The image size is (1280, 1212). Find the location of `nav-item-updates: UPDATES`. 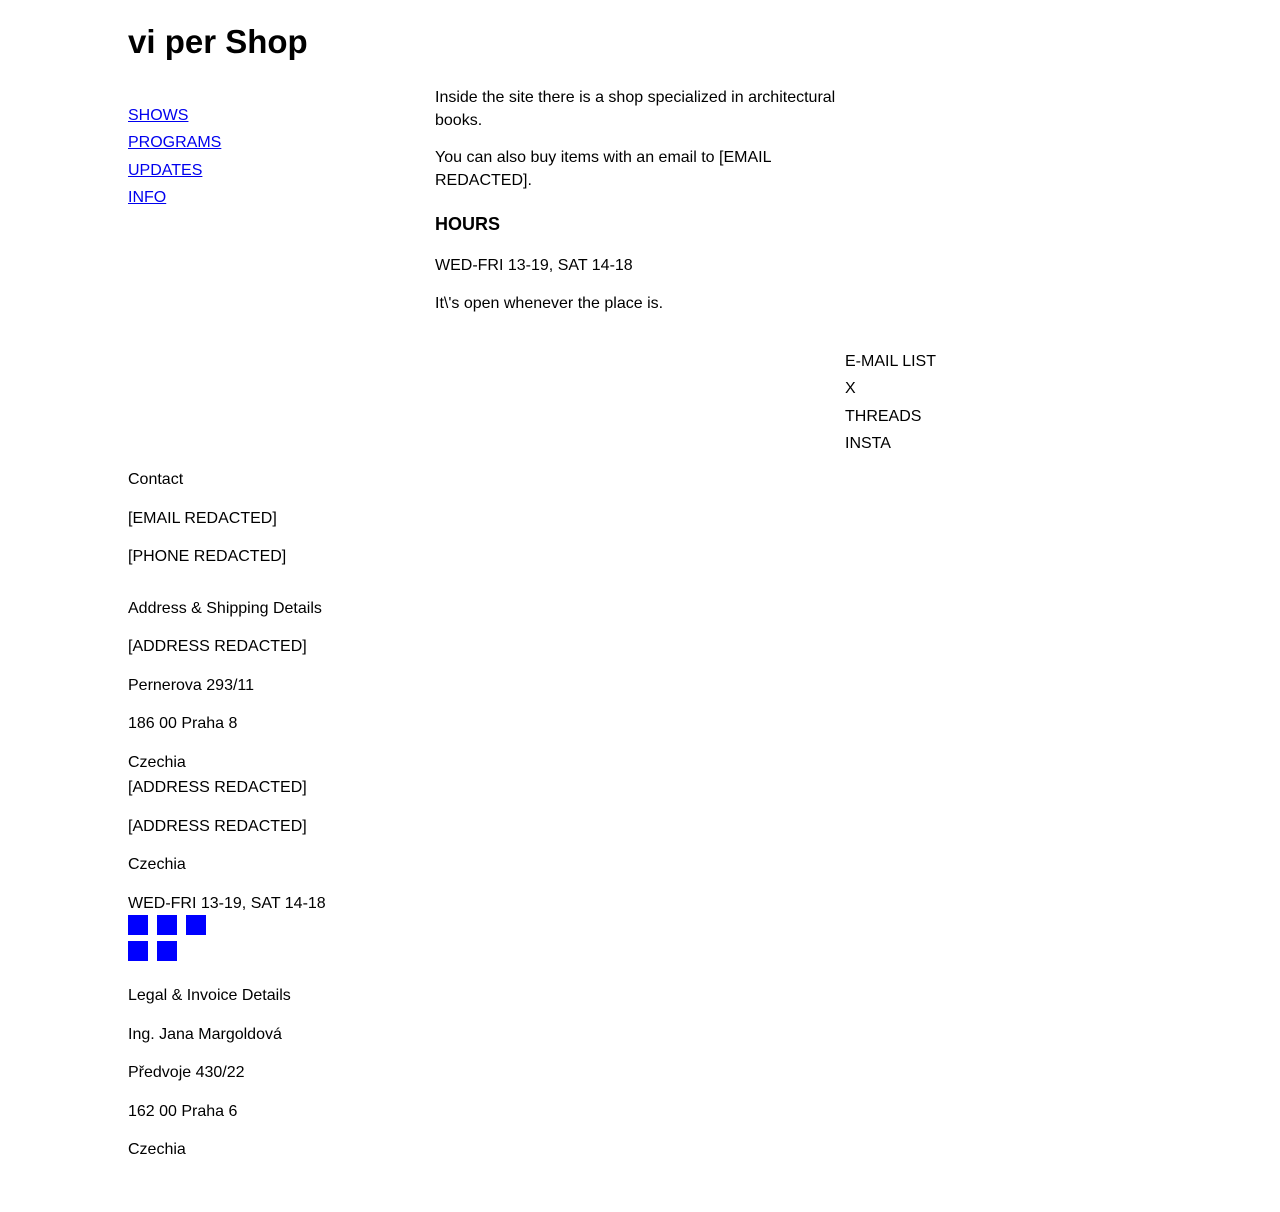

nav-item-updates: UPDATES is located at coordinates (174, 170).